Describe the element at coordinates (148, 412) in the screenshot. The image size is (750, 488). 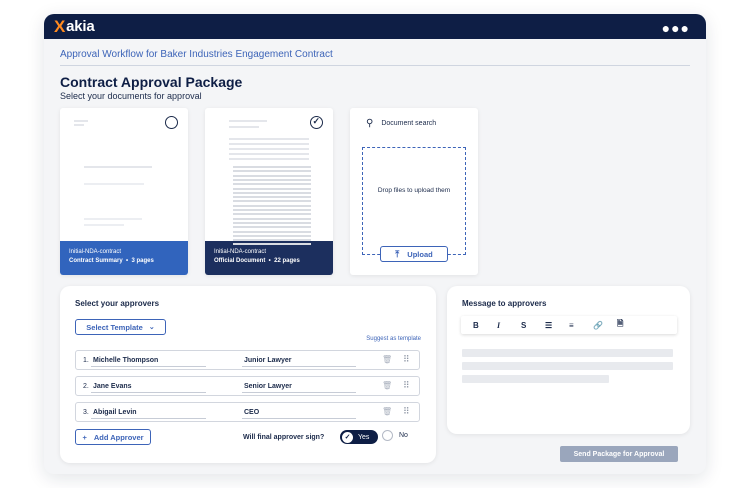
I see `approver-name-field: Abigail Levin` at that location.